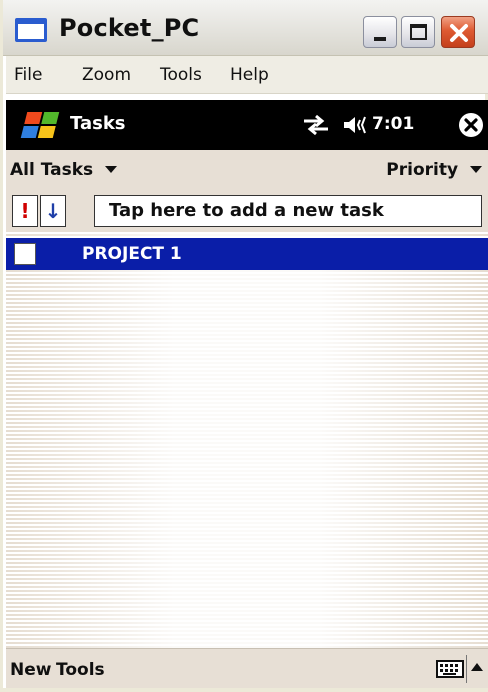 The height and width of the screenshot is (692, 488). Describe the element at coordinates (249, 75) in the screenshot. I see `menu-help: Help` at that location.